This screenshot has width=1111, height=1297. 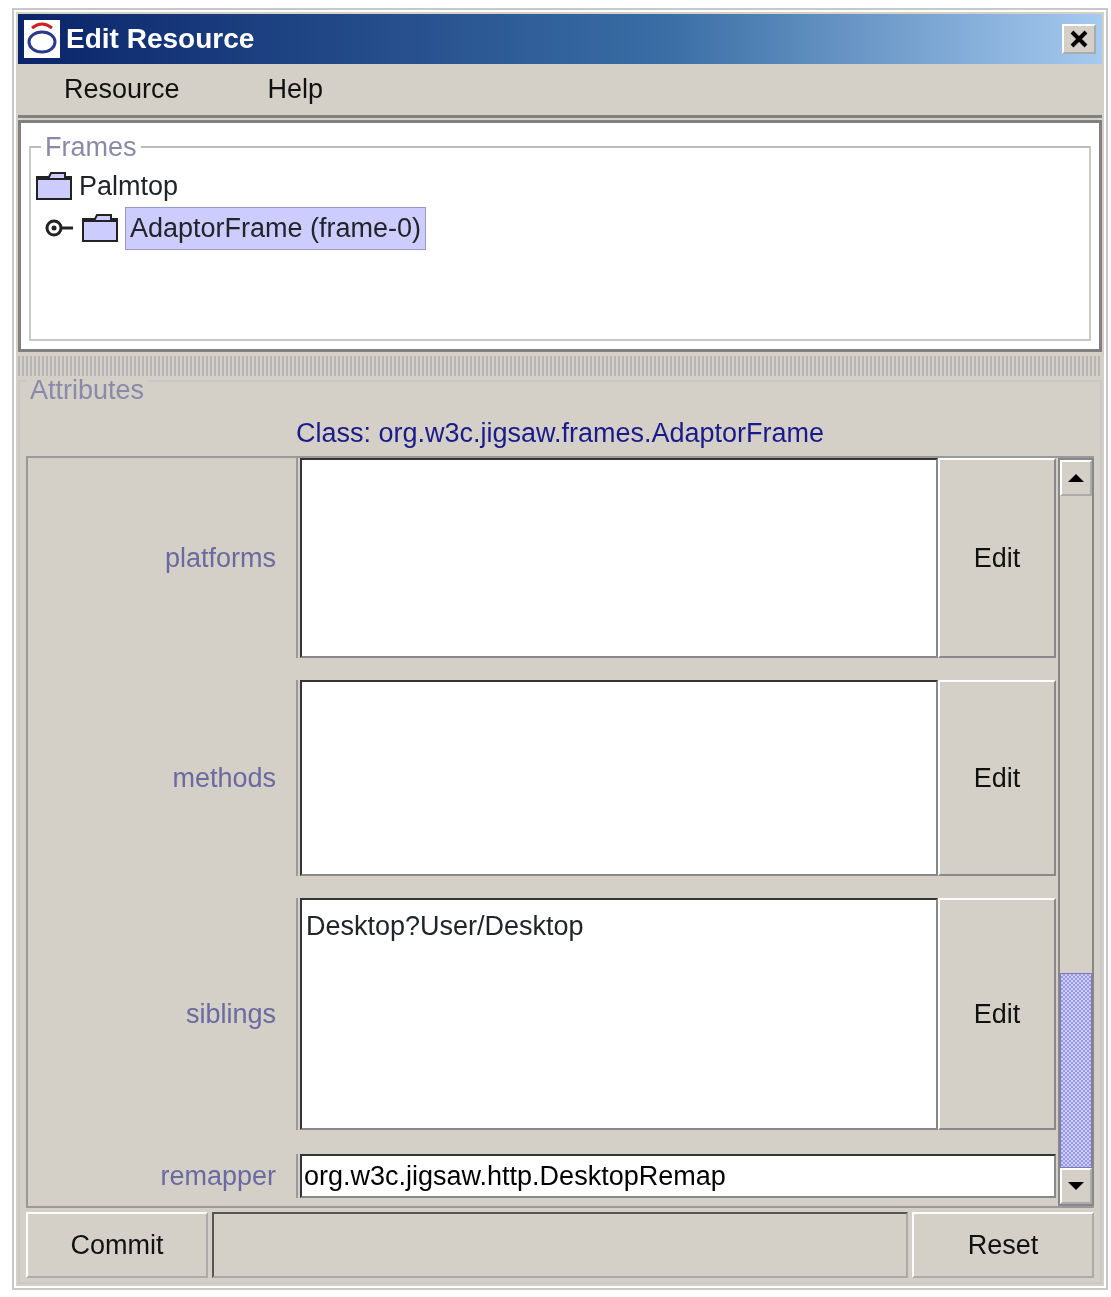 What do you see at coordinates (560, 434) in the screenshot?
I see `class-label: Class: org.w3c.jigsaw.frames.AdaptorFrame` at bounding box center [560, 434].